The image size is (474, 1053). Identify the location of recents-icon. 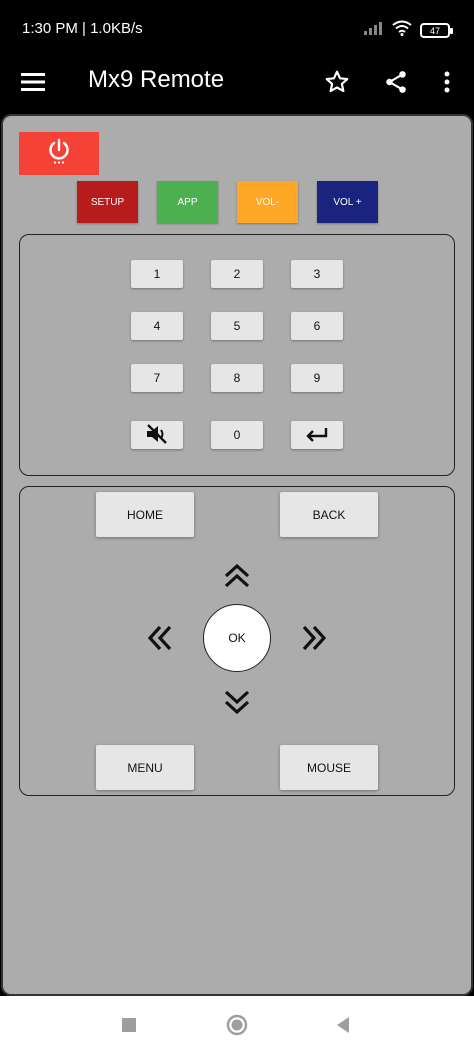
(129, 1025).